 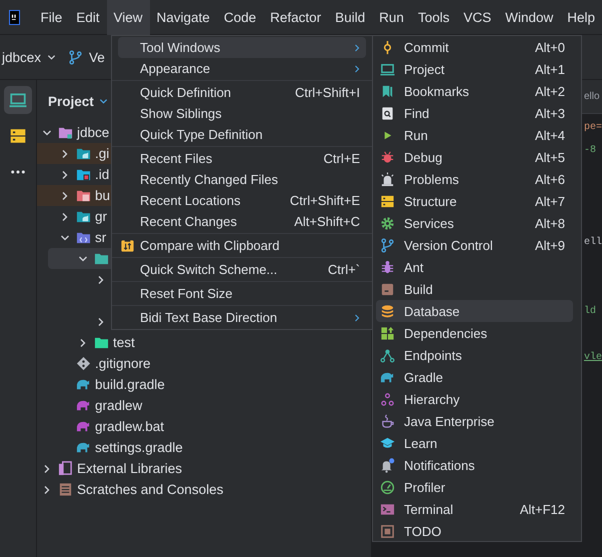 What do you see at coordinates (593, 242) in the screenshot?
I see `code-text: ell` at bounding box center [593, 242].